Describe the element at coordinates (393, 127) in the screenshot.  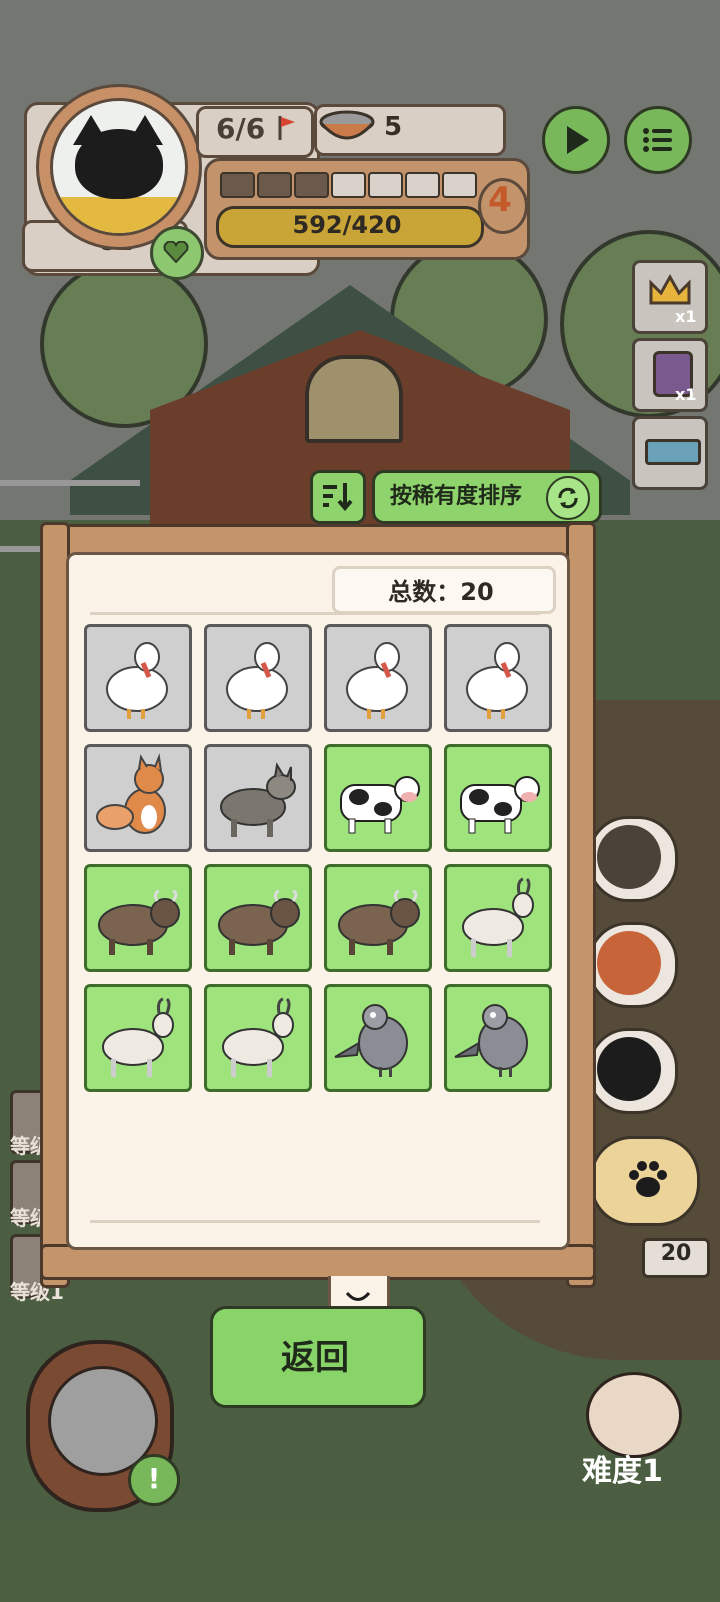
I see `food-count: 5` at that location.